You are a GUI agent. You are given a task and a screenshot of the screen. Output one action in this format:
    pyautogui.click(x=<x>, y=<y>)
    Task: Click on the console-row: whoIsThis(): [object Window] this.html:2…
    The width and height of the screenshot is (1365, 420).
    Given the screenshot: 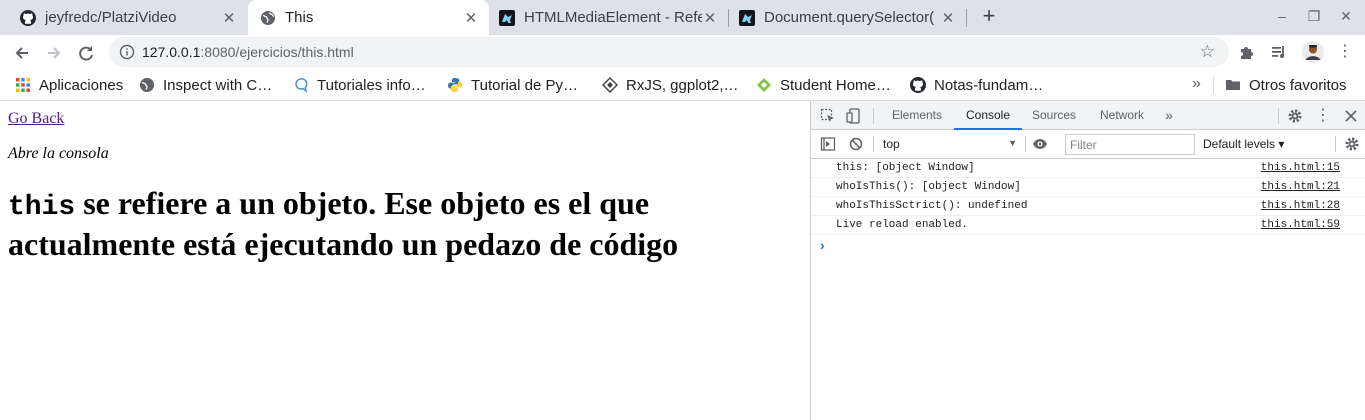 What is the action you would take?
    pyautogui.click(x=1088, y=187)
    